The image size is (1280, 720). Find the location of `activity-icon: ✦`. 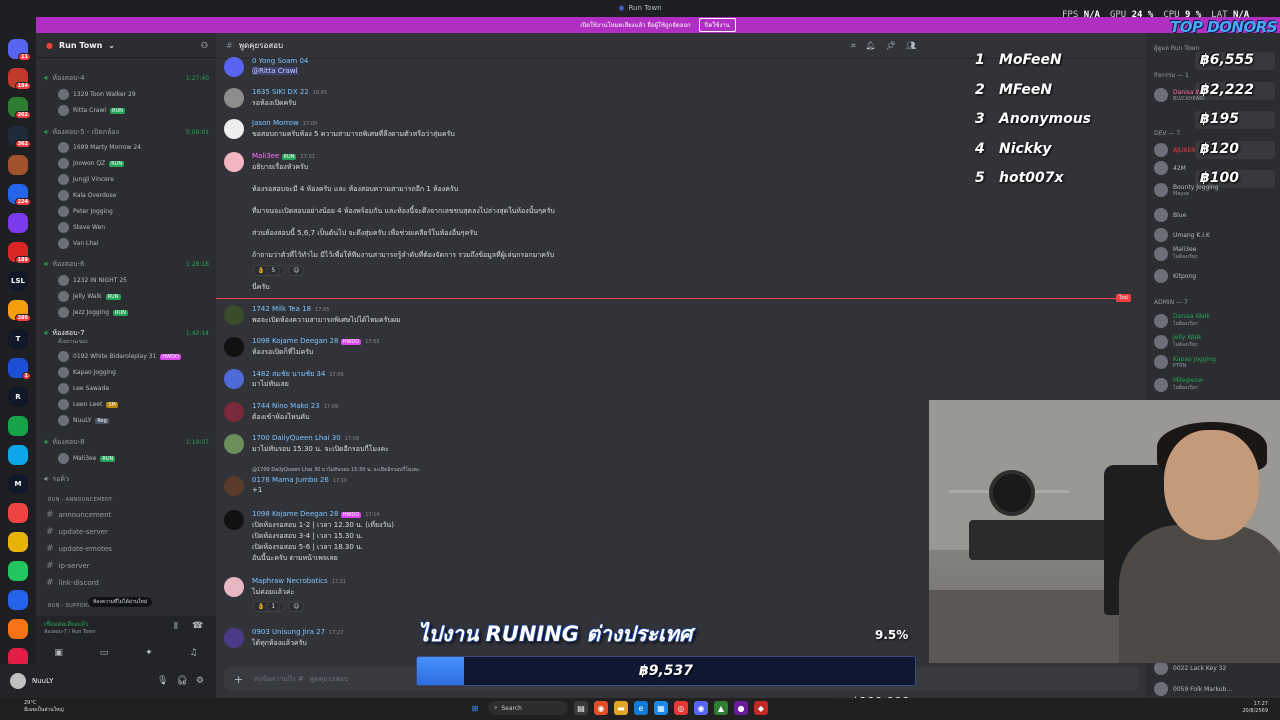

activity-icon: ✦ is located at coordinates (149, 653).